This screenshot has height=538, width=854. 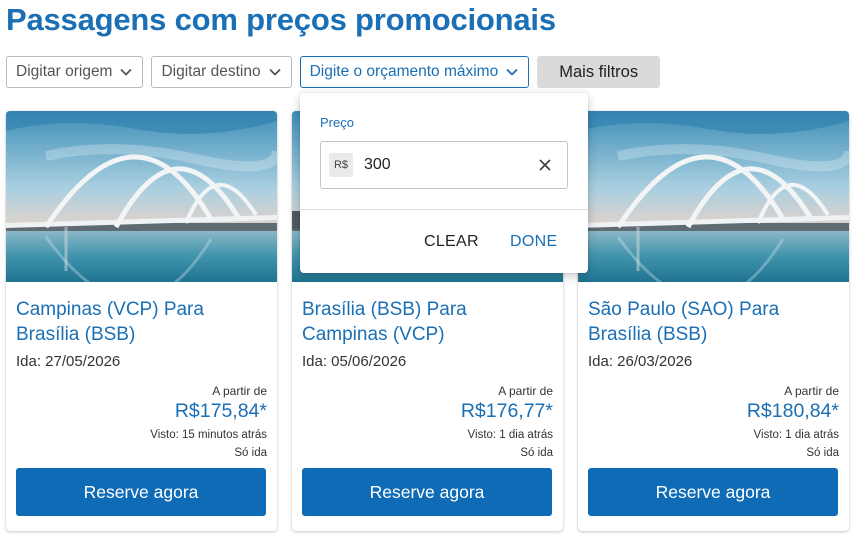 I want to click on currency-badge: R$, so click(x=341, y=165).